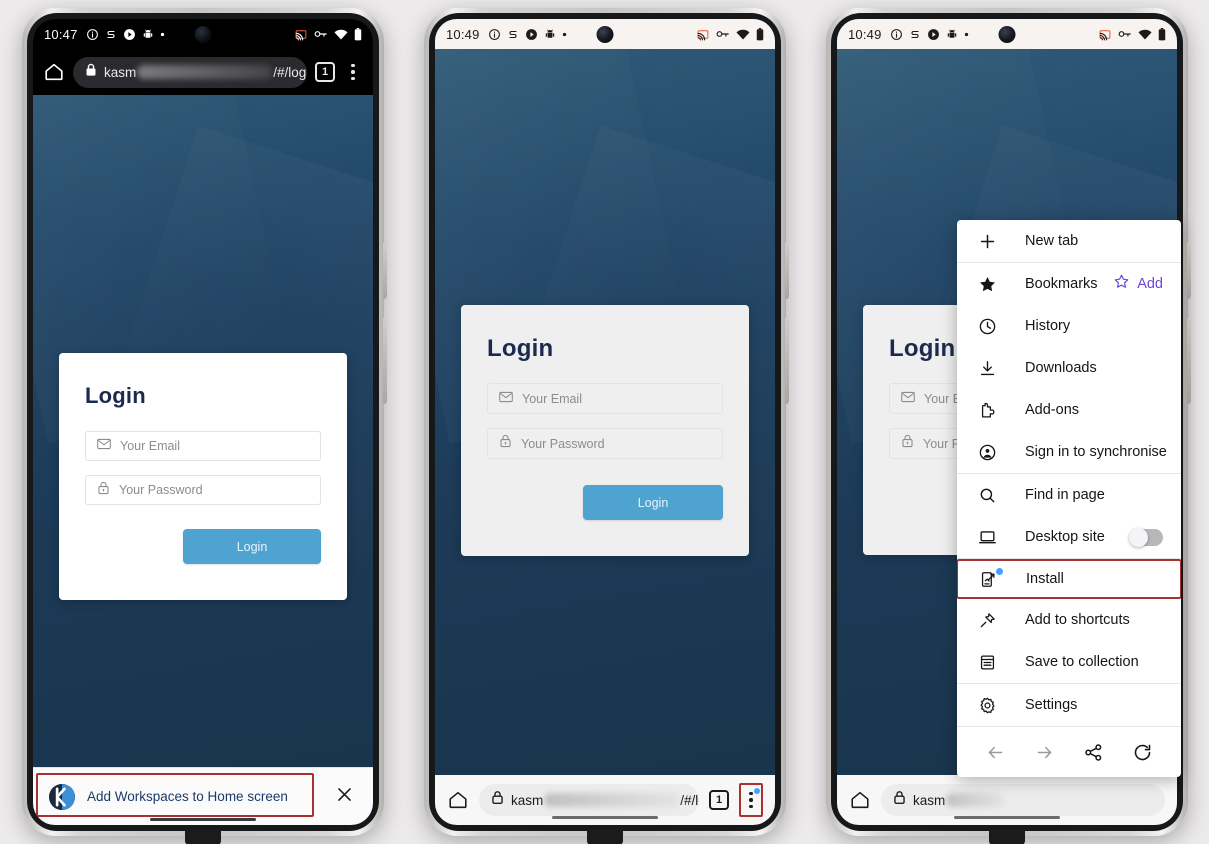 The image size is (1209, 844). I want to click on close-icon, so click(344, 797).